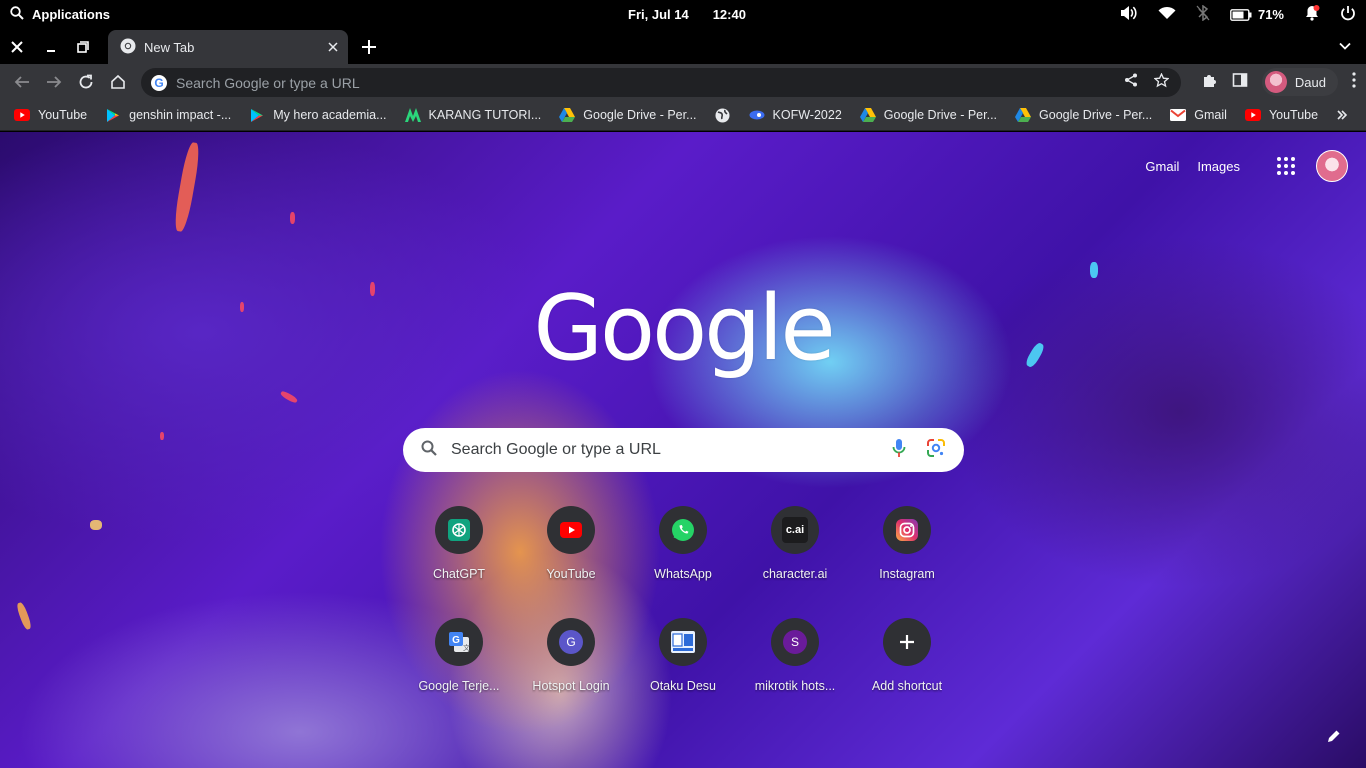 This screenshot has height=768, width=1366. I want to click on whatsapp-icon, so click(683, 530).